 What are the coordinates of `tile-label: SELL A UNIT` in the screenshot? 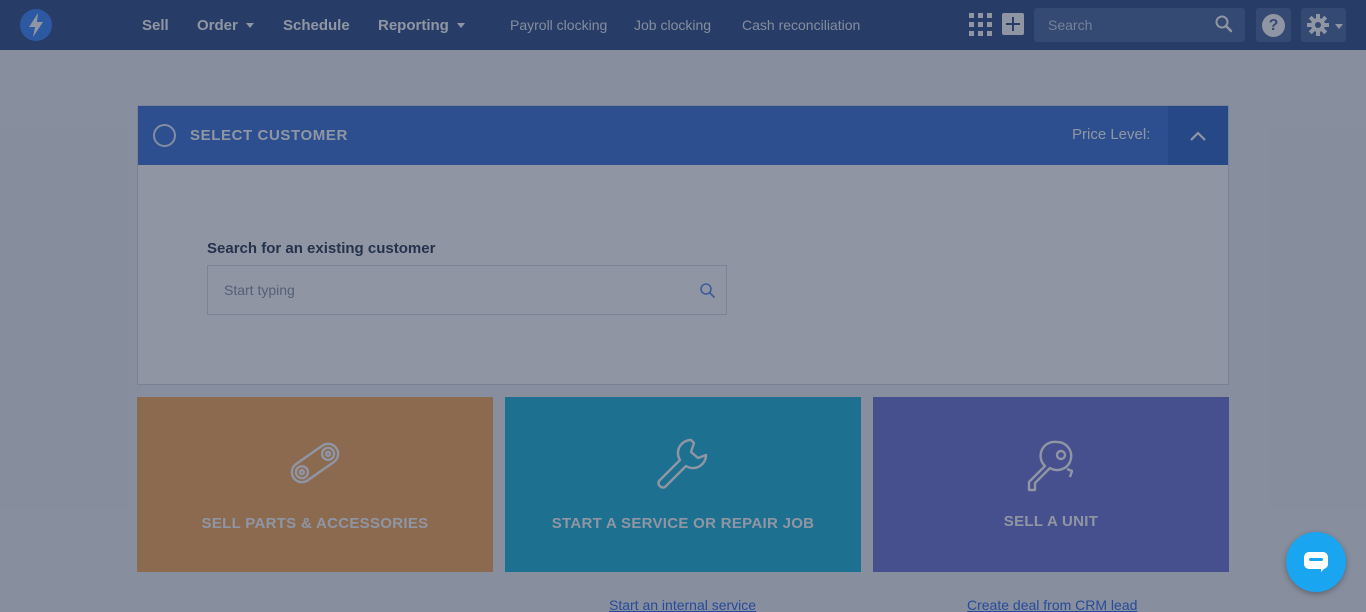 It's located at (1051, 521).